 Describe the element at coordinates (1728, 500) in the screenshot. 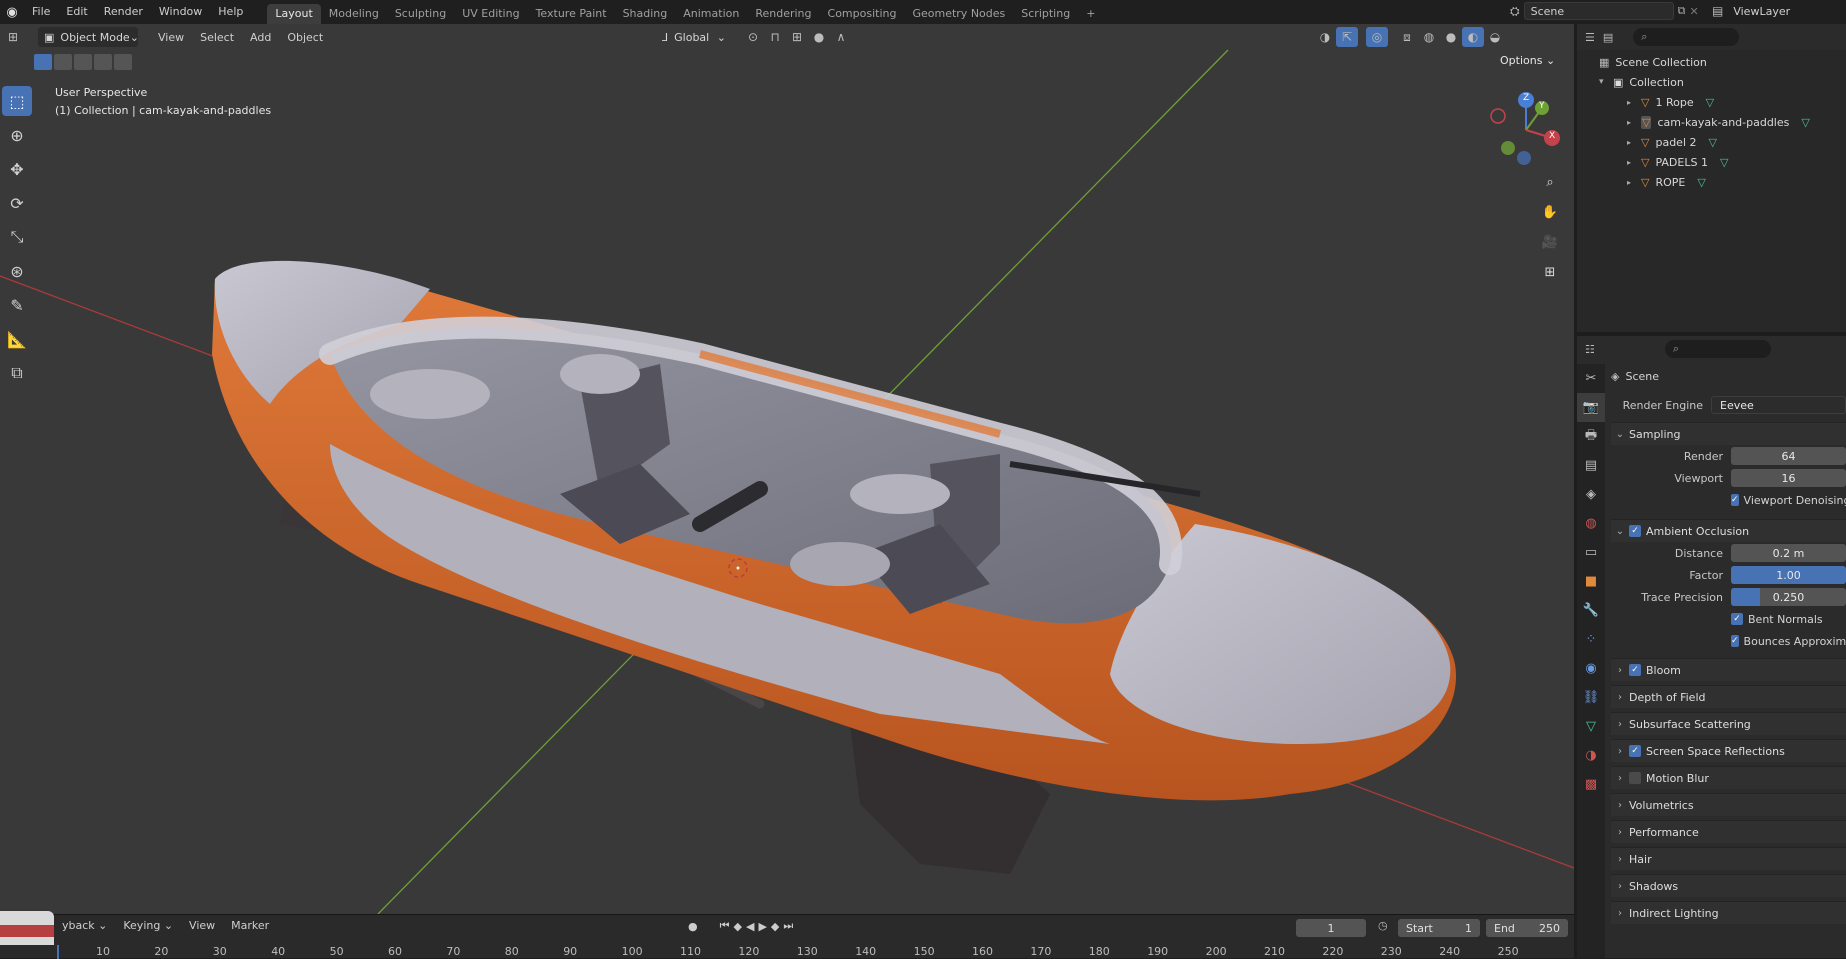

I see `viewport-denoising-row: ✓ Viewport Denoising` at that location.